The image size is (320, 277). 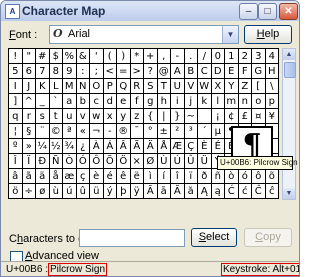 I want to click on copy-button: Copy, so click(x=268, y=237).